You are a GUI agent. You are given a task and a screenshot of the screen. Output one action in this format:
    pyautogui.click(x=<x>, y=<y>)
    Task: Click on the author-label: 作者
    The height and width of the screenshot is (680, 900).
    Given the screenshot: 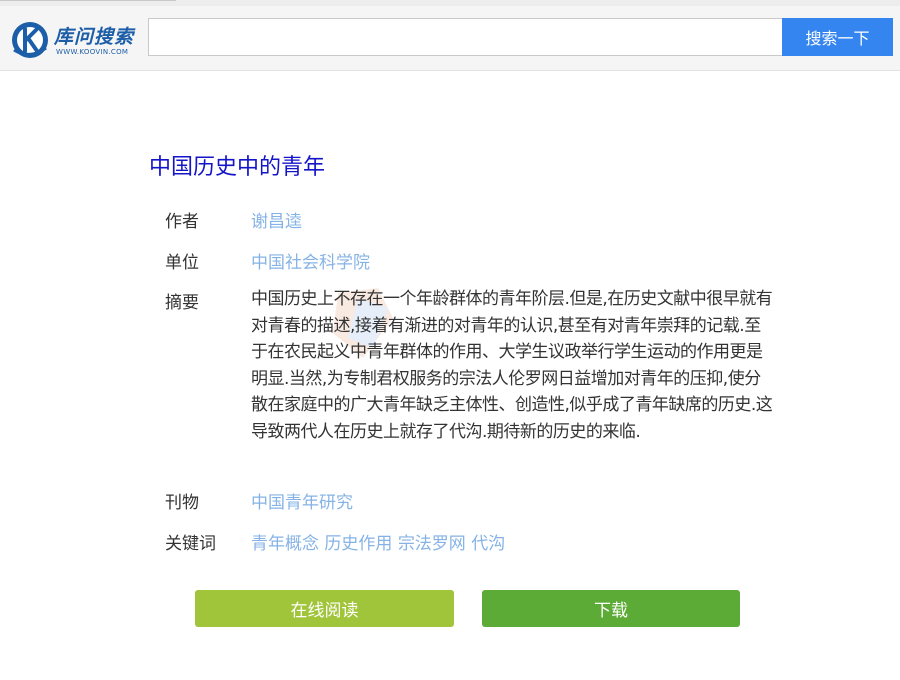 What is the action you would take?
    pyautogui.click(x=182, y=222)
    